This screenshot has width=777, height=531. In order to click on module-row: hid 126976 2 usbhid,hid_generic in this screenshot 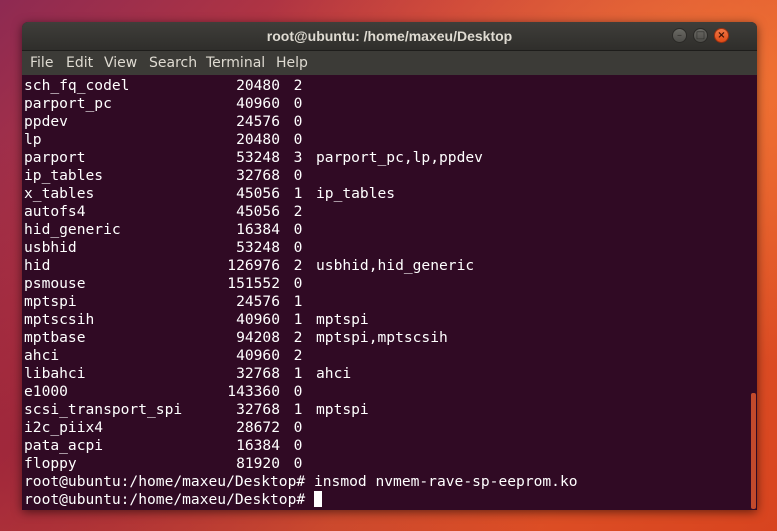, I will do `click(384, 266)`.